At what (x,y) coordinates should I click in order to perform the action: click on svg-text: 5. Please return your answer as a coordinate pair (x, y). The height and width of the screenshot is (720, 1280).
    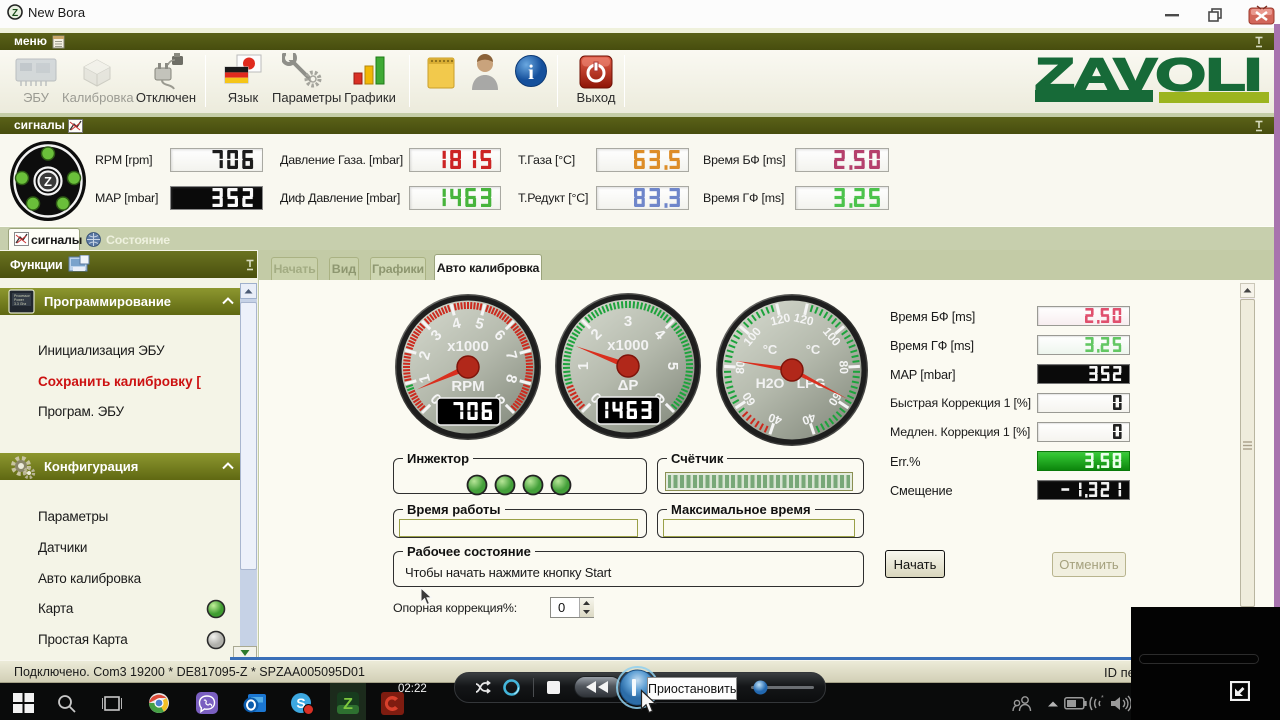
    Looking at the image, I should click on (672, 366).